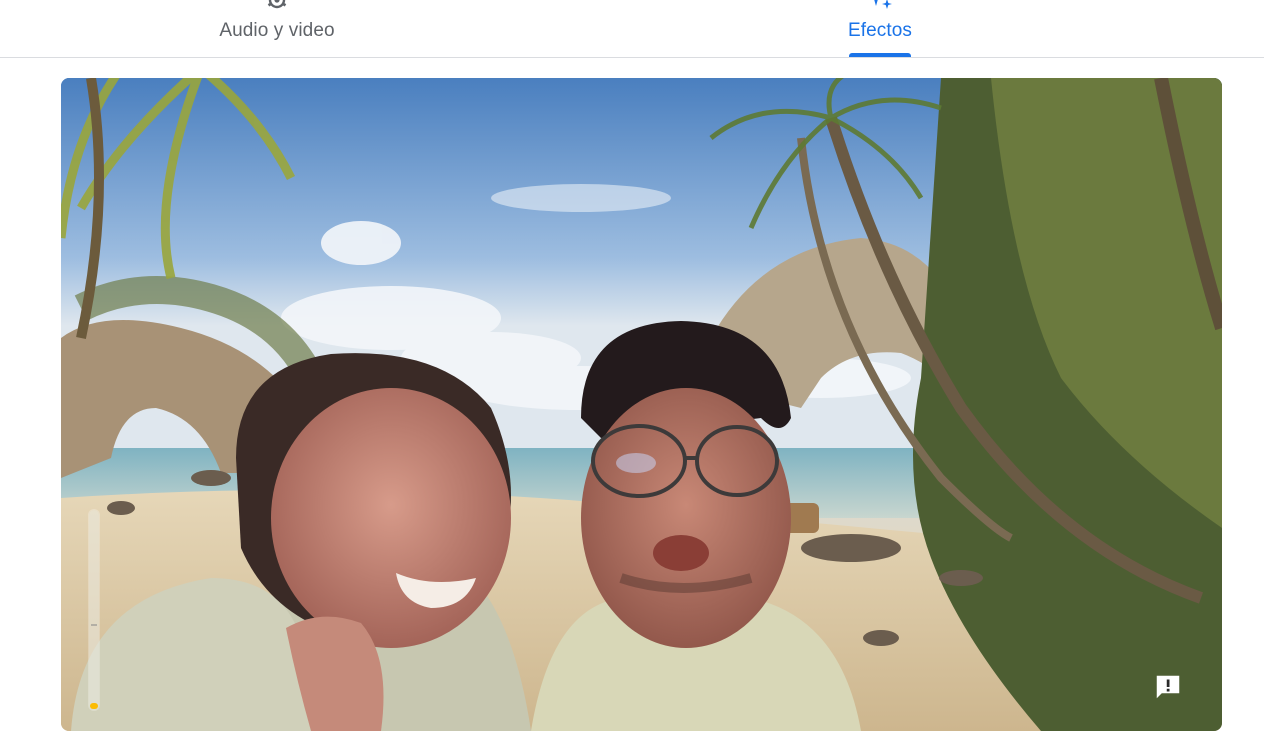 The width and height of the screenshot is (1264, 747). Describe the element at coordinates (94, 610) in the screenshot. I see `mic-level-meter` at that location.